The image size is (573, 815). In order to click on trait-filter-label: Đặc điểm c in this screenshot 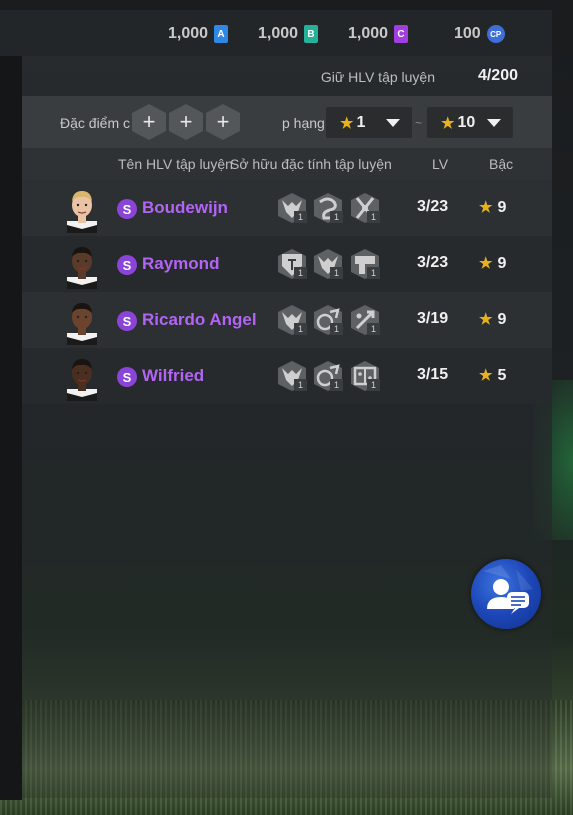, I will do `click(95, 123)`.